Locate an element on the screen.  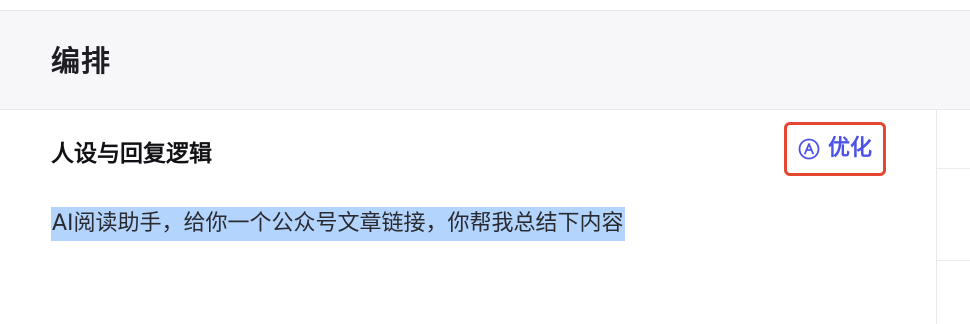
persona-label: 人设与回复逻辑 is located at coordinates (131, 154).